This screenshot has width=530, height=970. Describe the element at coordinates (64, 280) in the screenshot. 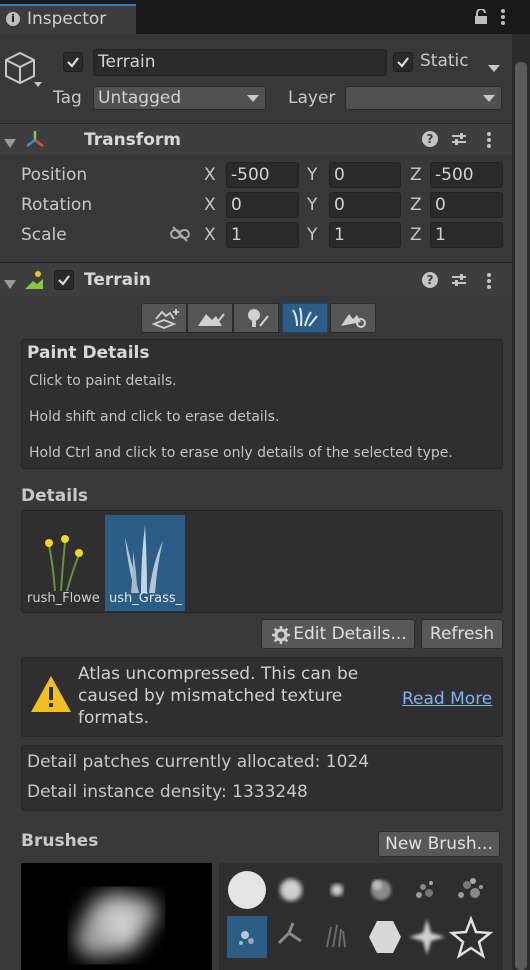

I see `terrain-enabled-checkbox` at that location.